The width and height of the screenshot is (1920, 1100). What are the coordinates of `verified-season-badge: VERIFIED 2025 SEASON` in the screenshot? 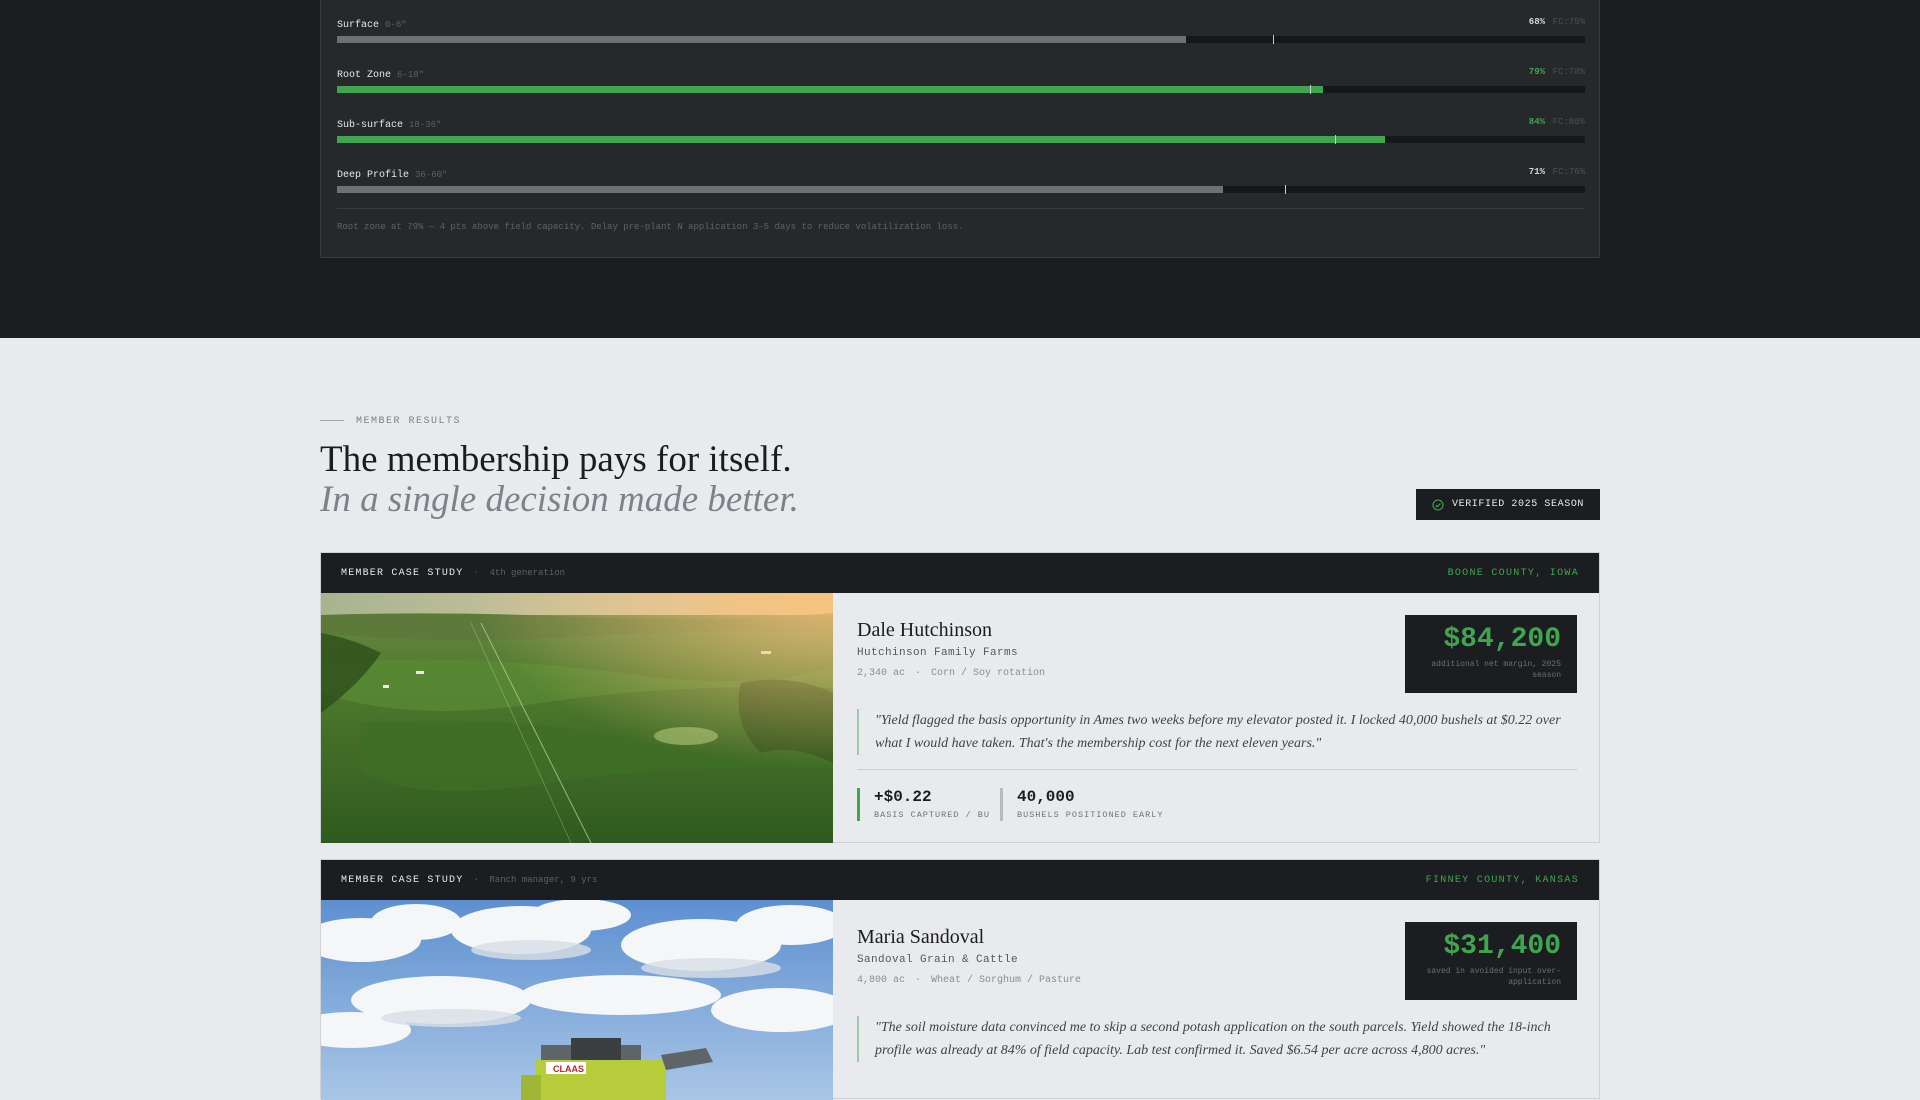 It's located at (1508, 504).